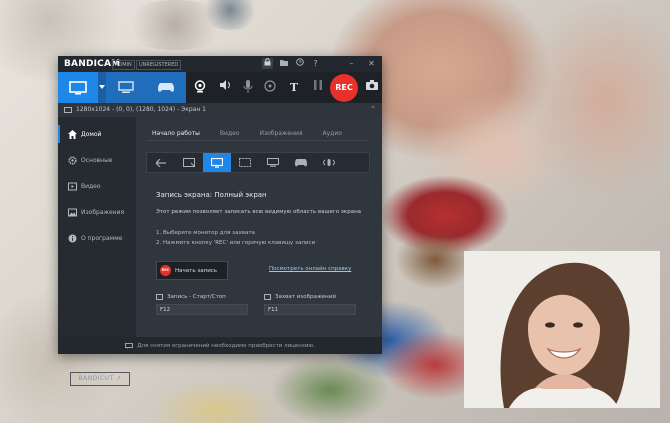  I want to click on text-icon: T, so click(294, 88).